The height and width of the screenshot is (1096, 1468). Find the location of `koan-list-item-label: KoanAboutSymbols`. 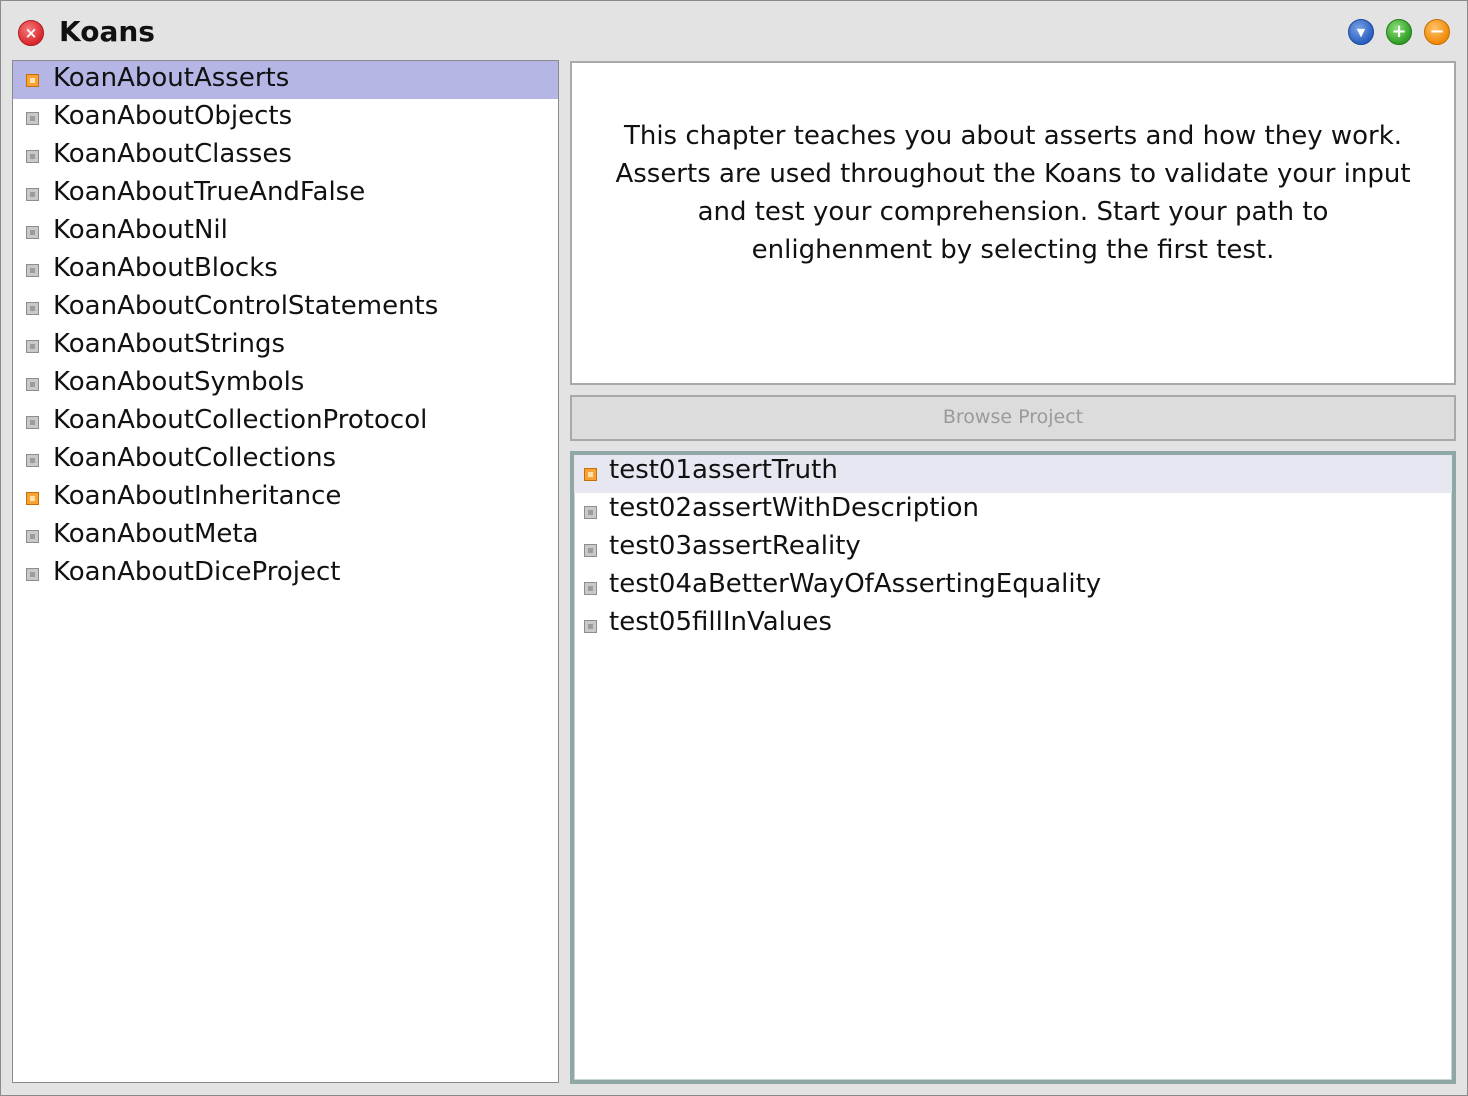

koan-list-item-label: KoanAboutSymbols is located at coordinates (179, 382).